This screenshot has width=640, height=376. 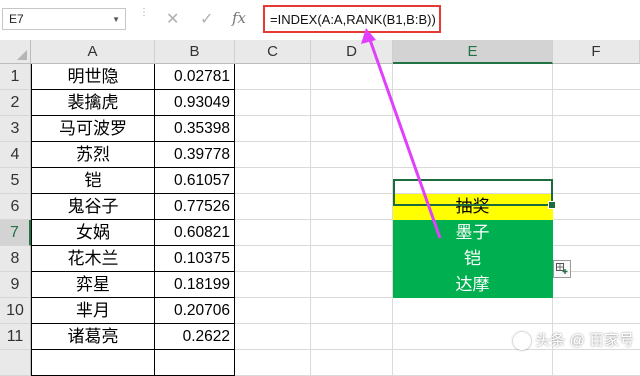 I want to click on cell-b8: 0.10375, so click(x=195, y=259).